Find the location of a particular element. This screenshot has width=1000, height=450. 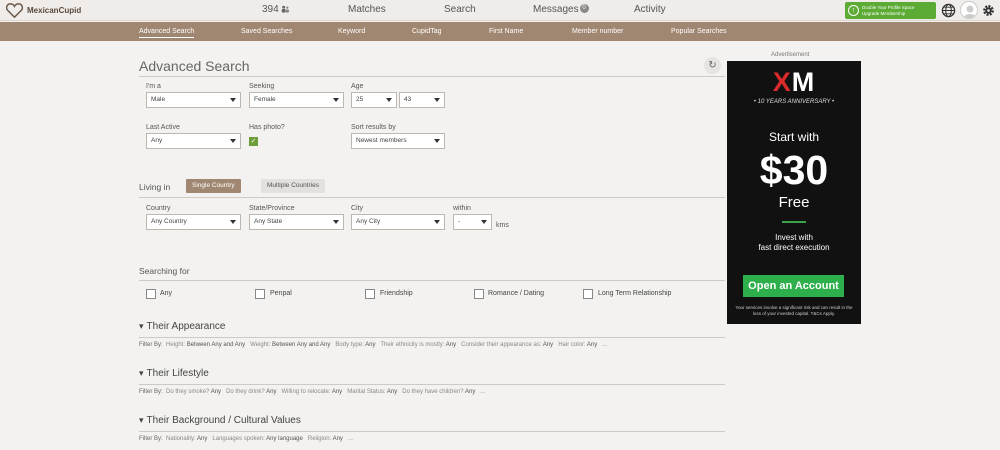

age-max-select: 43 is located at coordinates (422, 100).